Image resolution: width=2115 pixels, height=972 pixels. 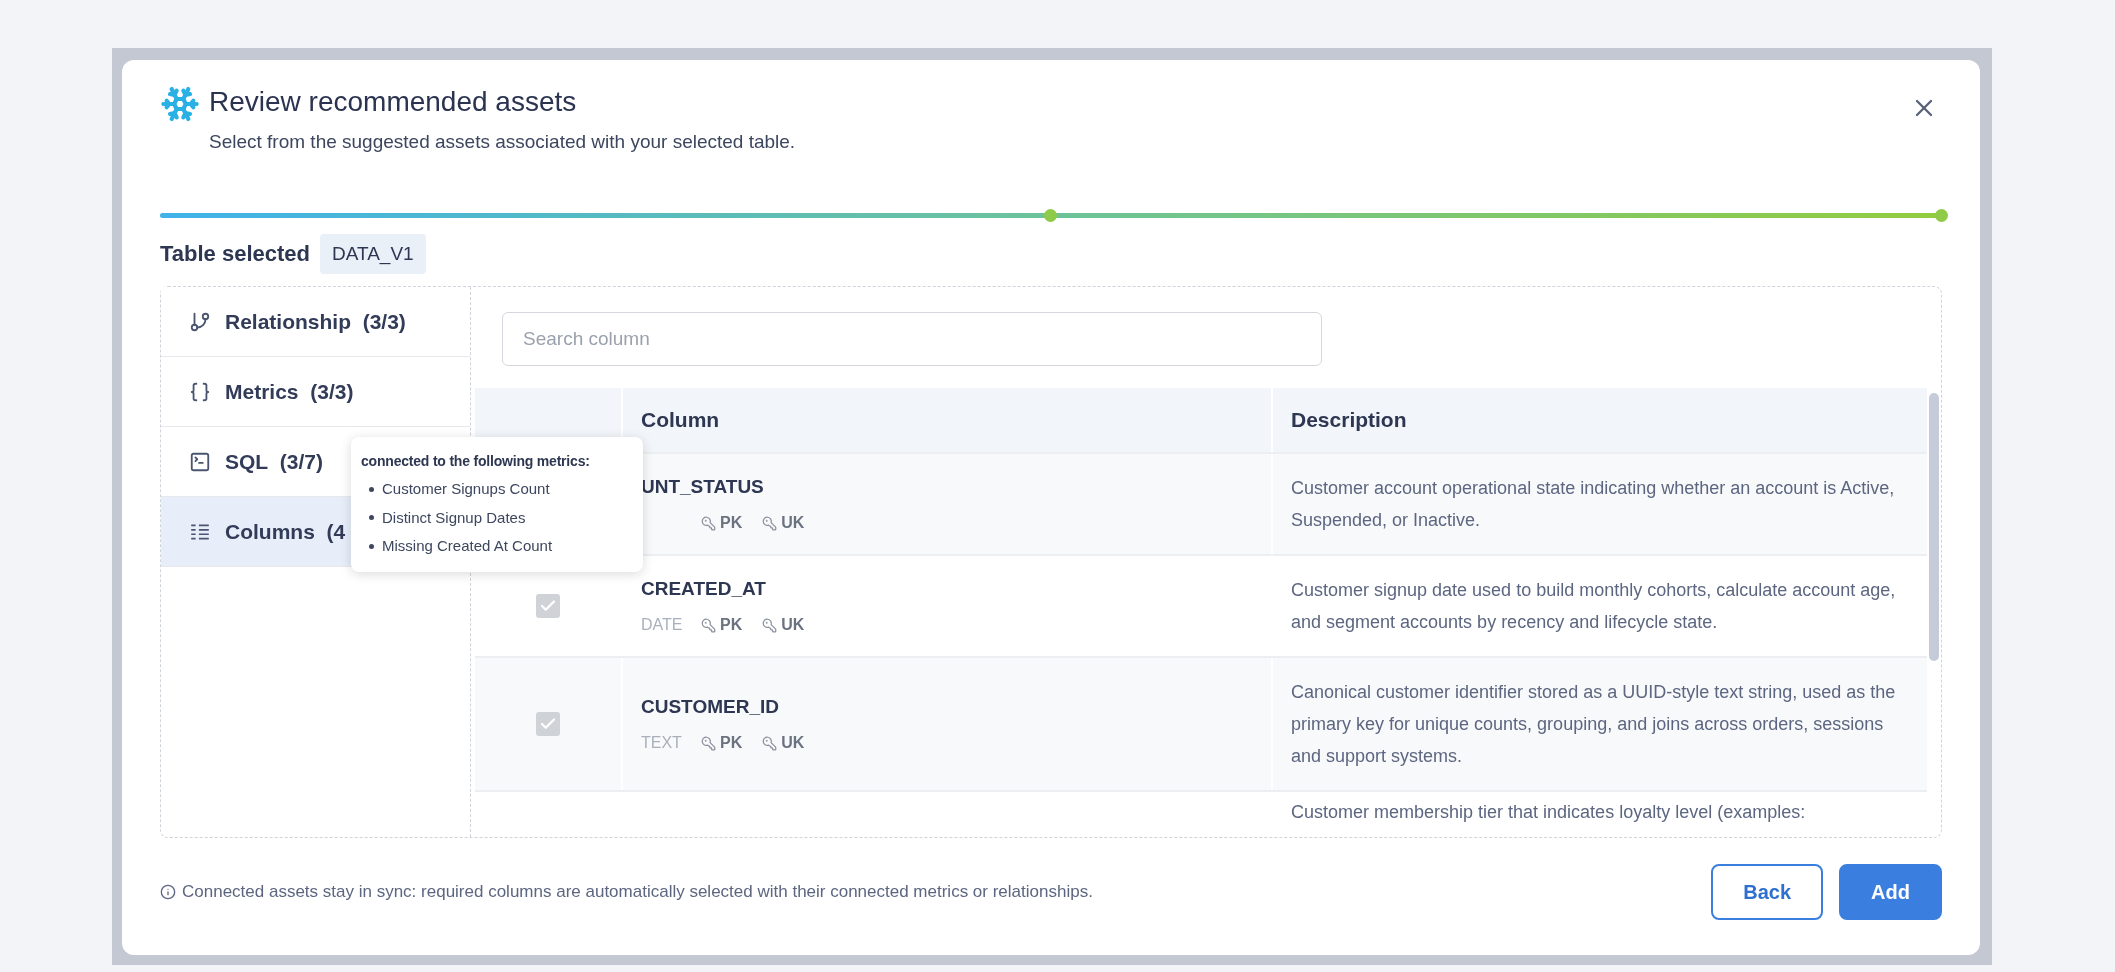 What do you see at coordinates (503, 142) in the screenshot?
I see `dialog-subtitle: Select from the suggested assets associated with your selected table.` at bounding box center [503, 142].